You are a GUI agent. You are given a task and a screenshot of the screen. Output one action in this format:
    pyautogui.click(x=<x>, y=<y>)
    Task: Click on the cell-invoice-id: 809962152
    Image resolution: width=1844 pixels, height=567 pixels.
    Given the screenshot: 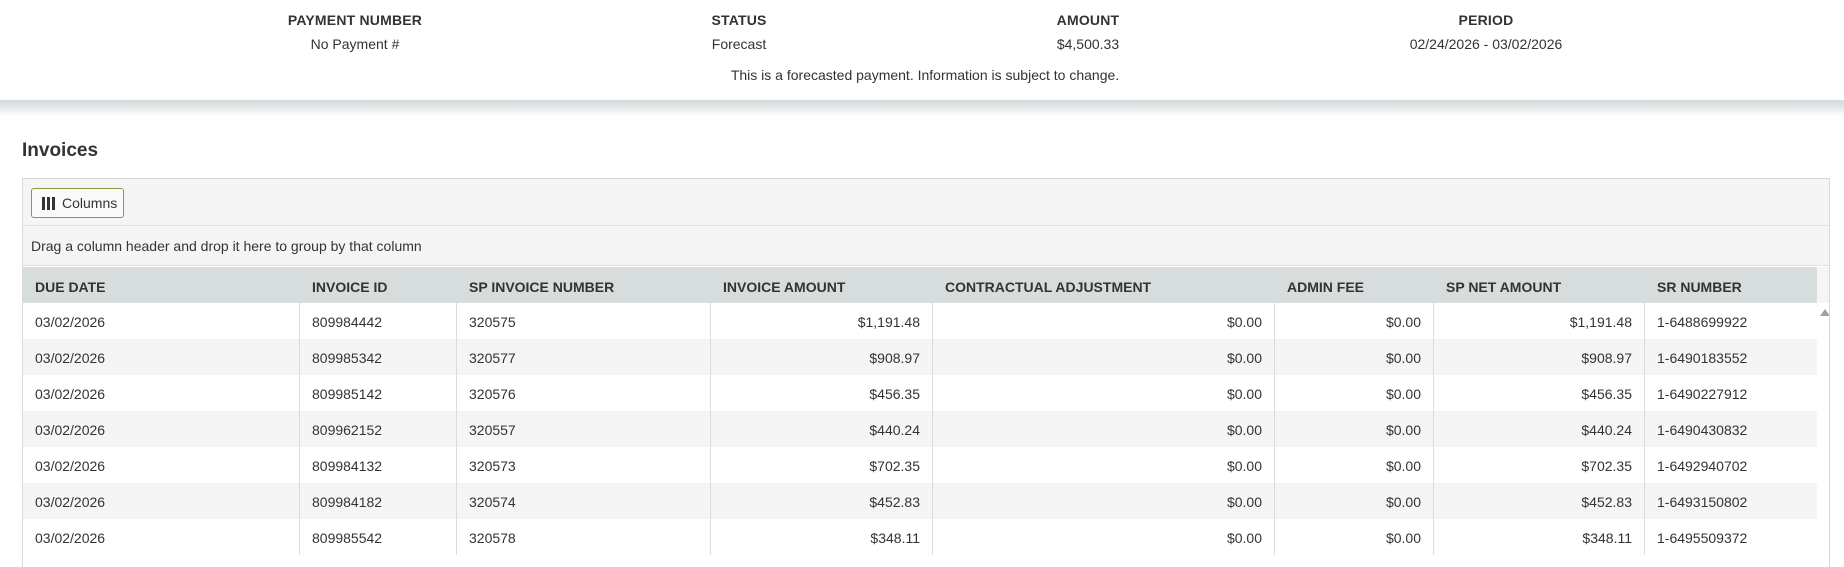 What is the action you would take?
    pyautogui.click(x=378, y=429)
    